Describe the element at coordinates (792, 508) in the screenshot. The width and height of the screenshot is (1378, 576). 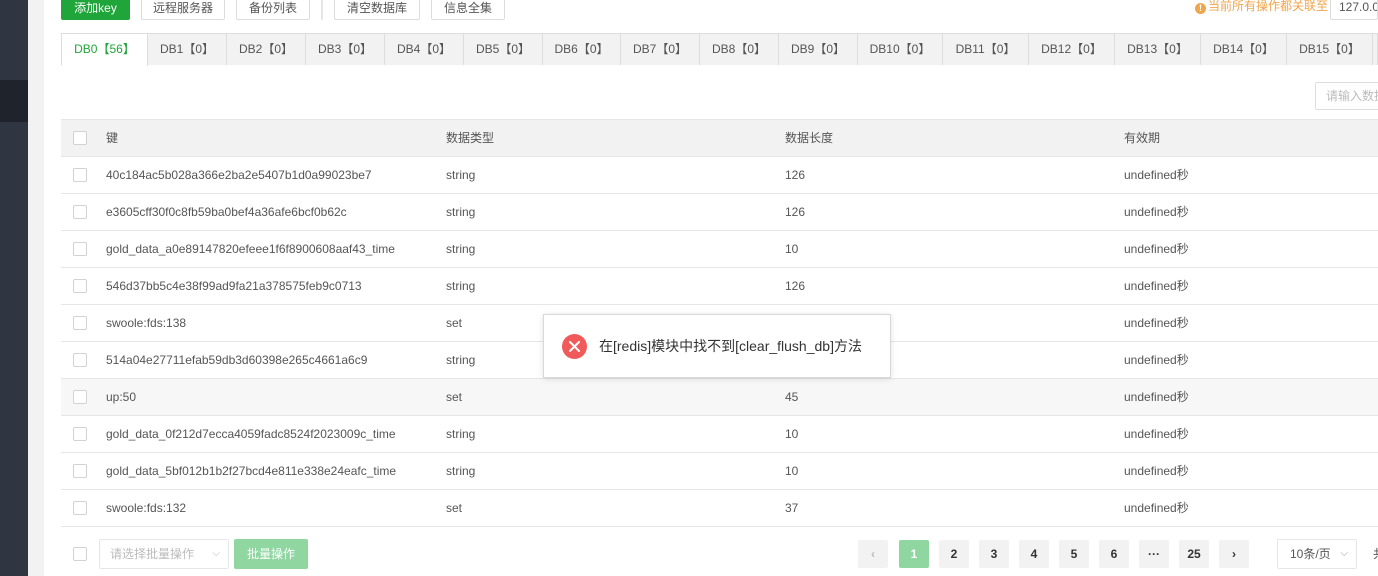
I see `row-length: 37` at that location.